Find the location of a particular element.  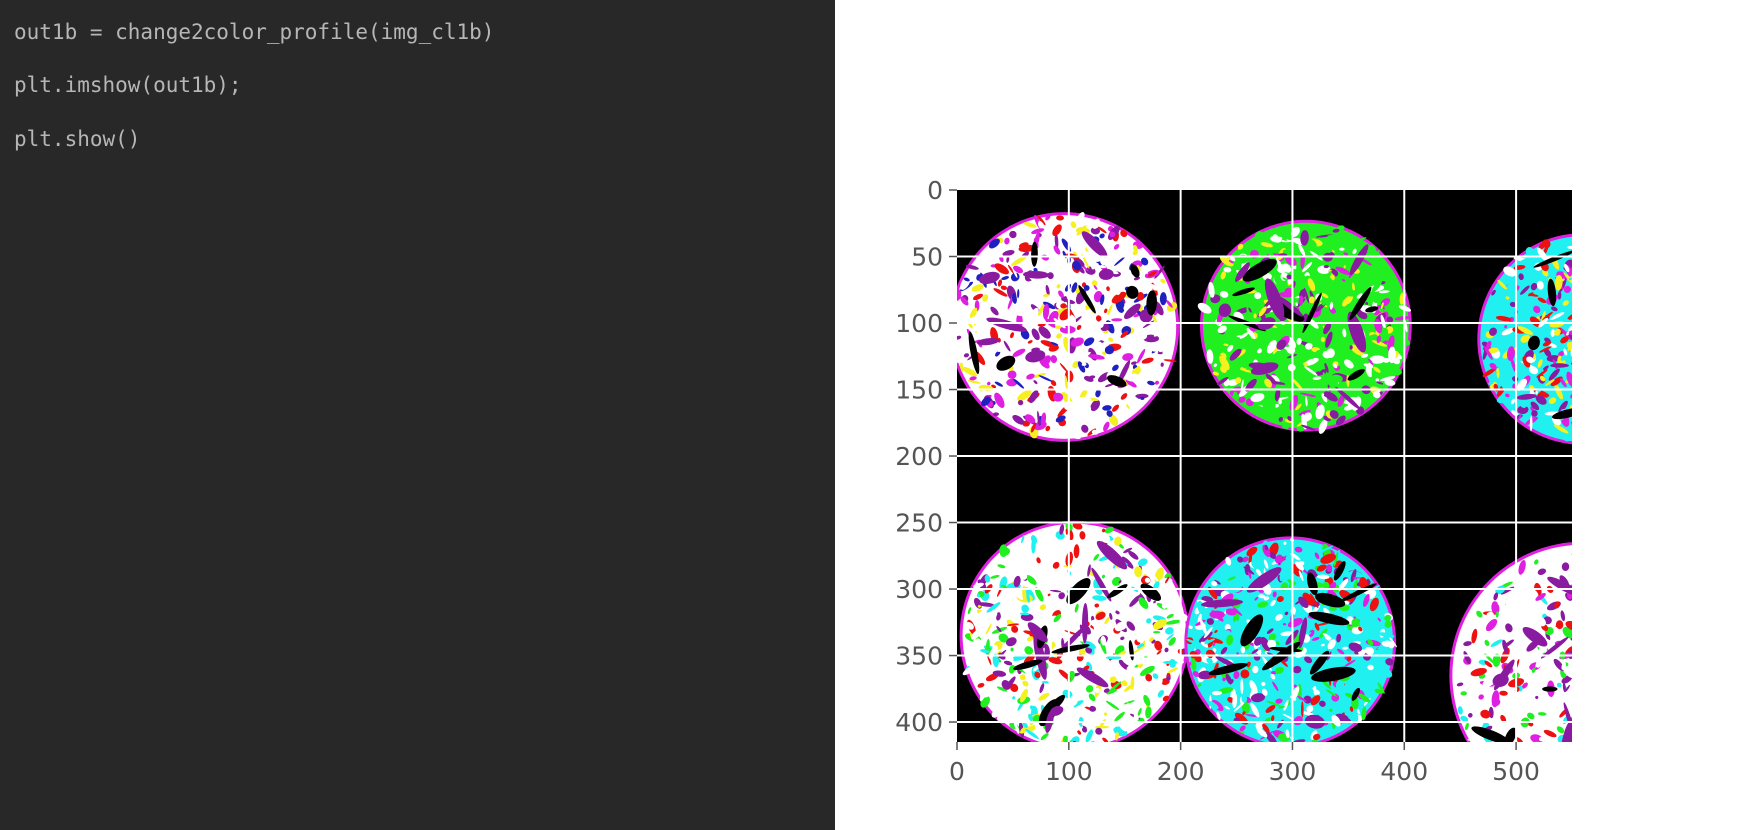

x-tick-label: 100 is located at coordinates (1069, 771).